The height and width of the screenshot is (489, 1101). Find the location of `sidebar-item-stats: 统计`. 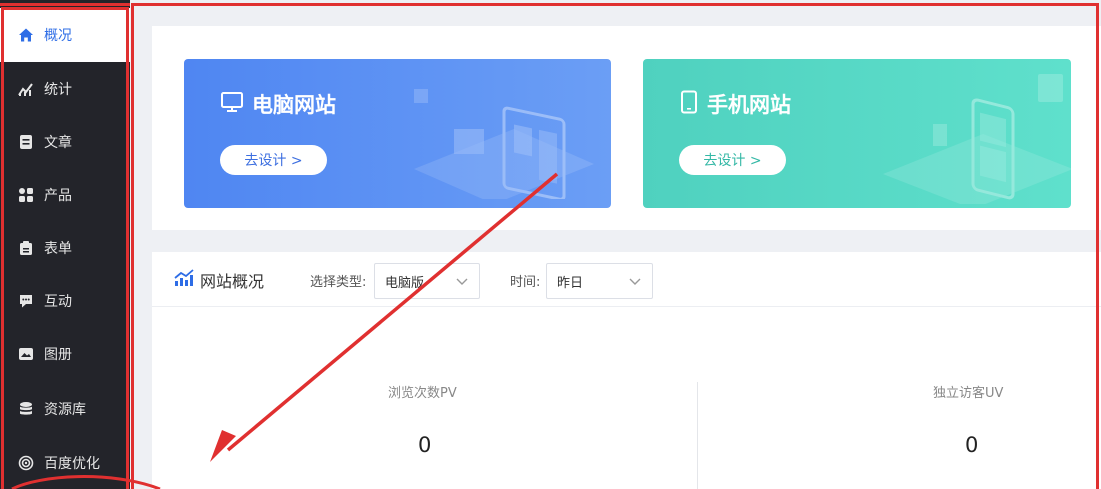

sidebar-item-stats: 统计 is located at coordinates (65, 88).